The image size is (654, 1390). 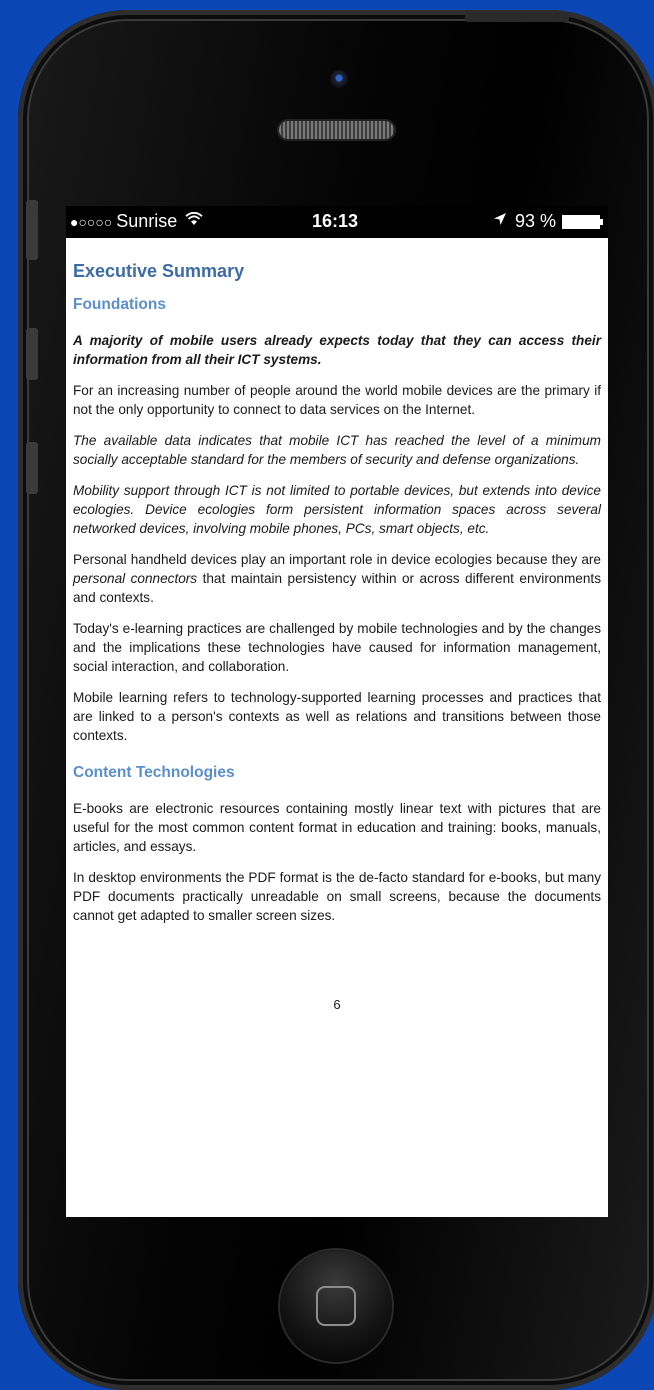 I want to click on location-arrow-icon, so click(x=500, y=221).